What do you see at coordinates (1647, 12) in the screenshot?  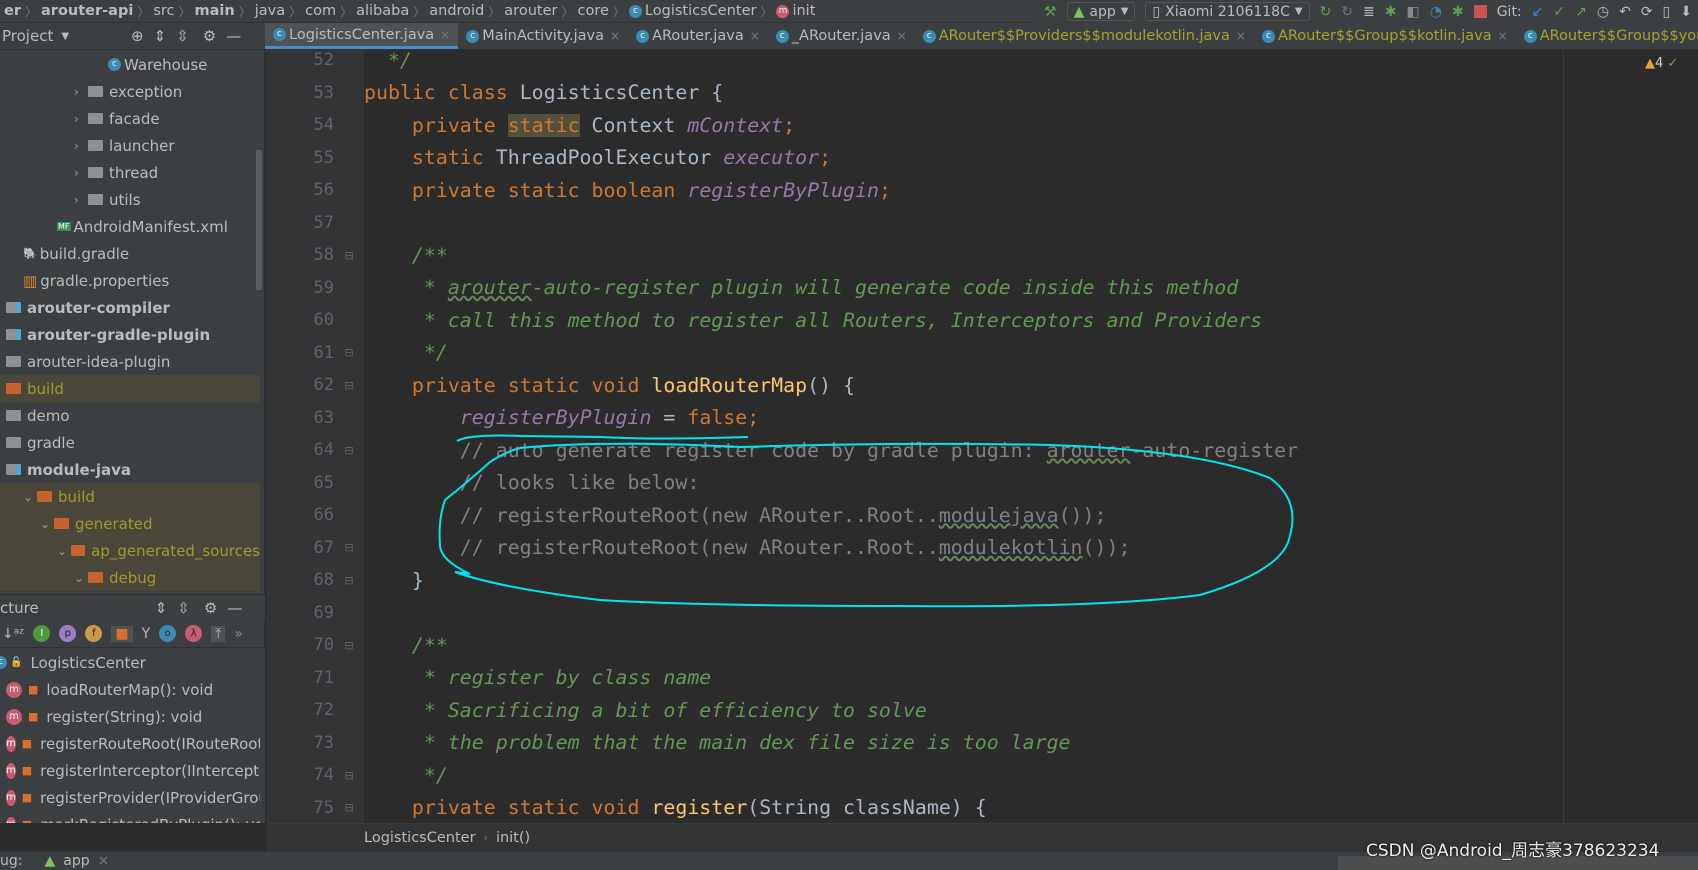 I see `gradle-sync-icon: ⟳` at bounding box center [1647, 12].